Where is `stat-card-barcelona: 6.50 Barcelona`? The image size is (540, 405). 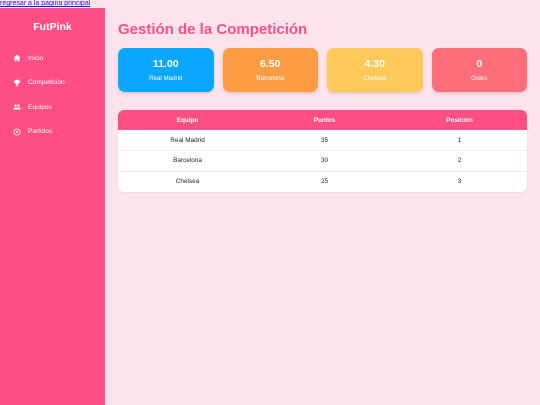
stat-card-barcelona: 6.50 Barcelona is located at coordinates (270, 70).